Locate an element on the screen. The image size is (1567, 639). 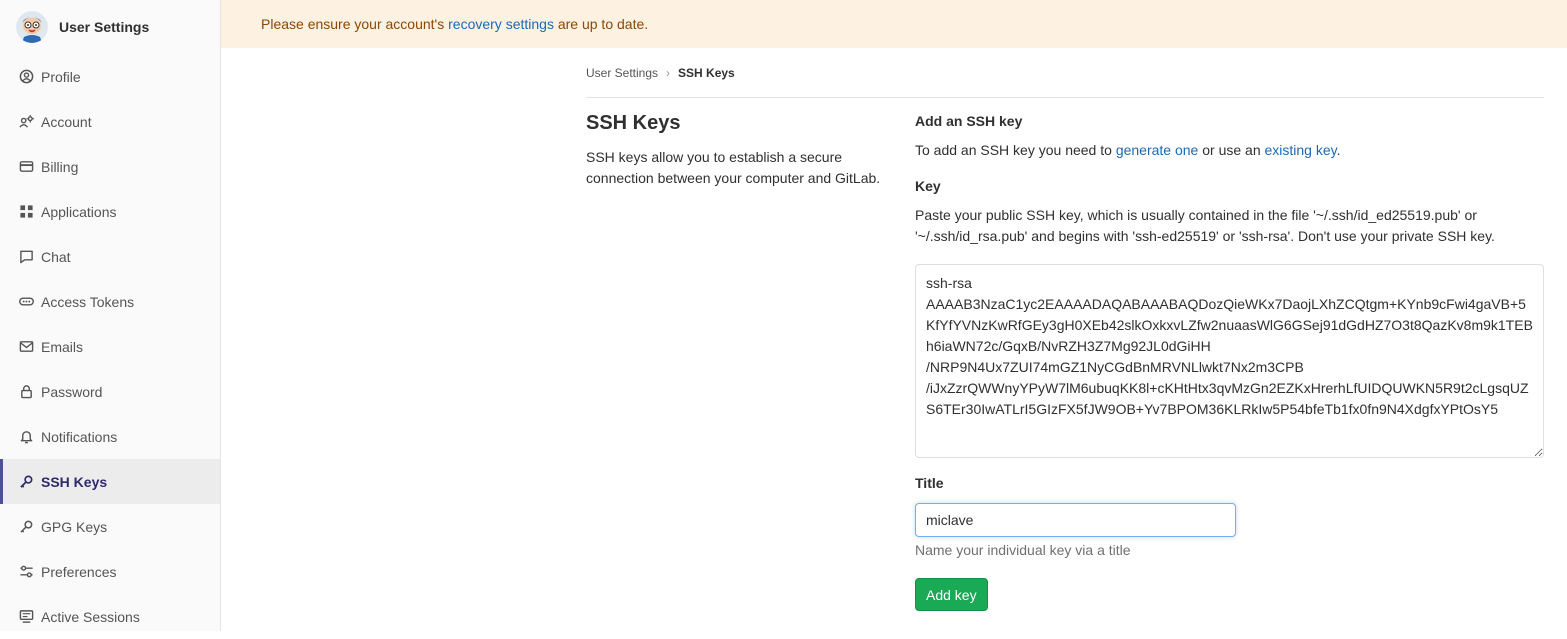
key-label: Key is located at coordinates (928, 186).